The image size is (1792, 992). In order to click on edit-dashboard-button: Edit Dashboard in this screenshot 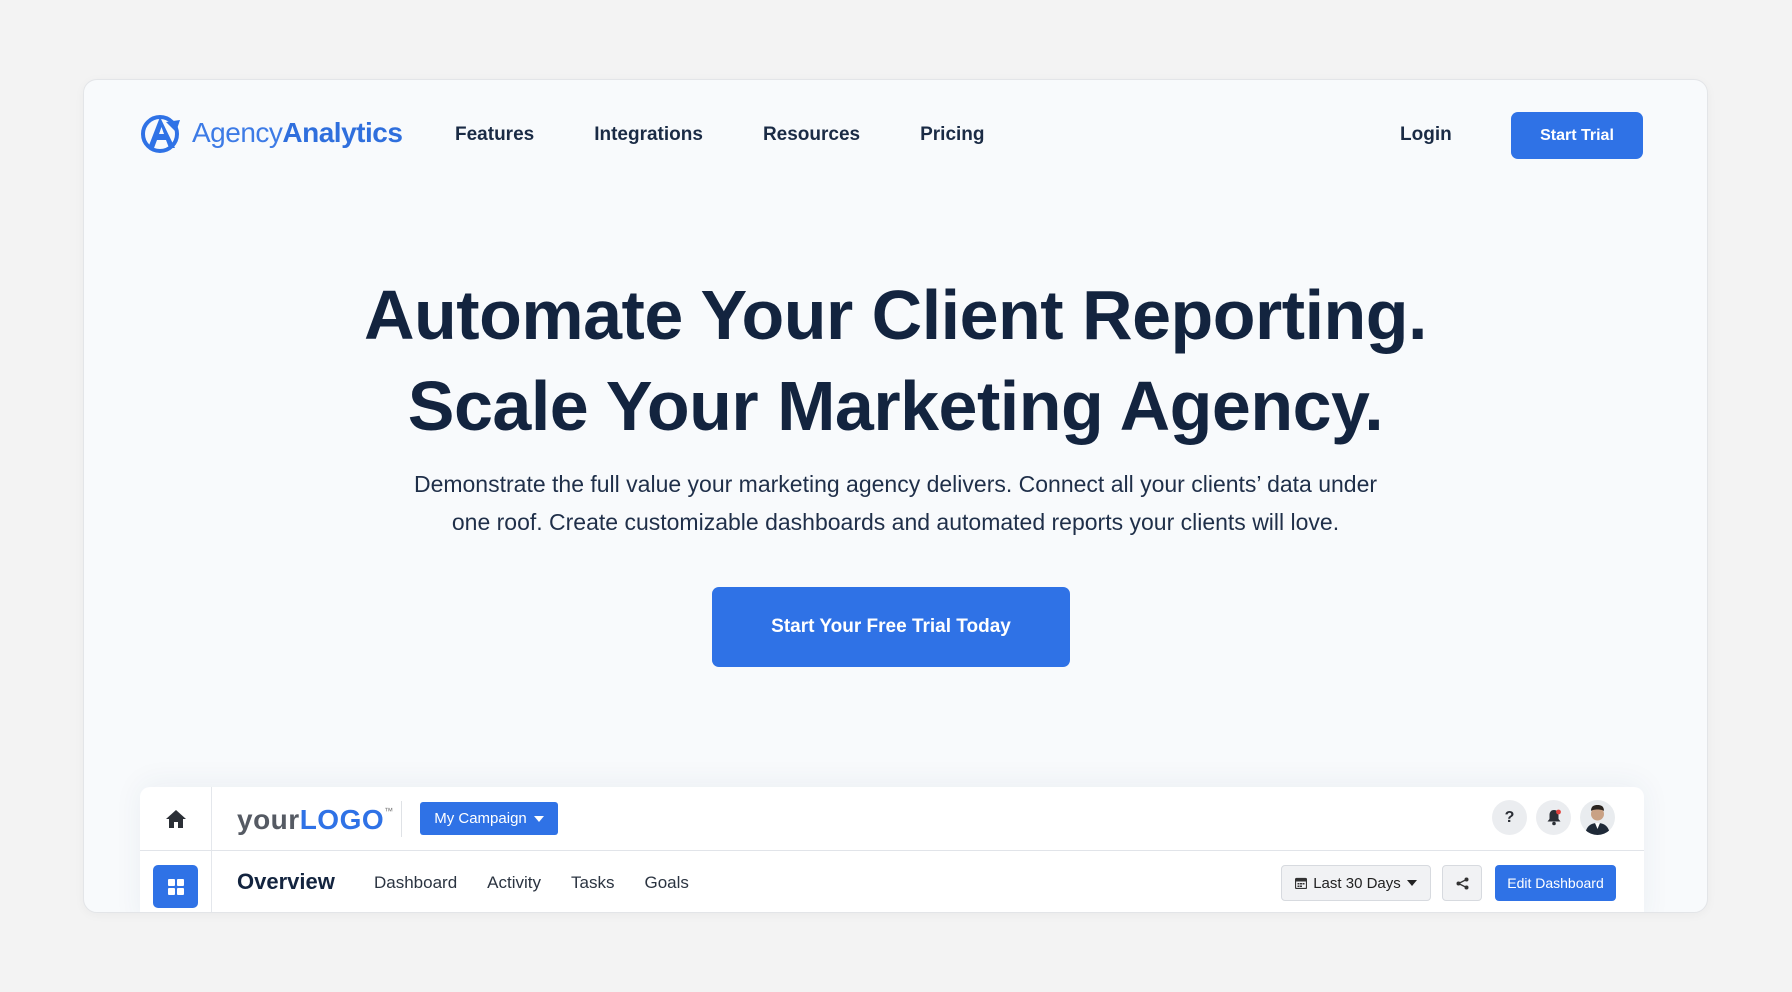, I will do `click(1555, 883)`.